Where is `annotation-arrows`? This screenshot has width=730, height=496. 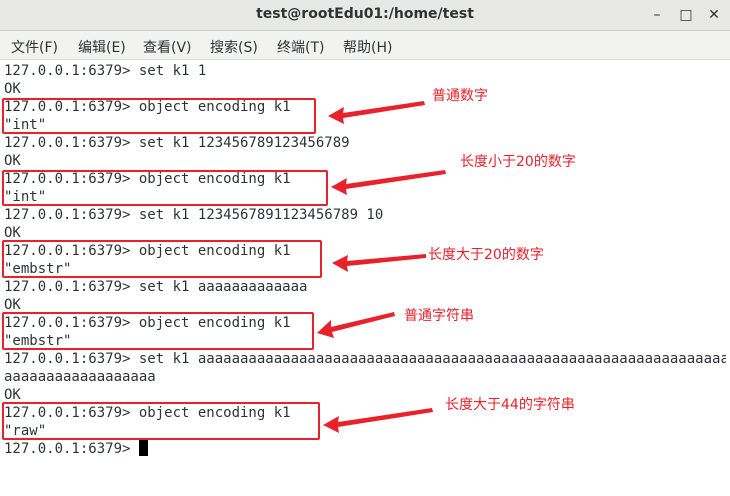
annotation-arrows is located at coordinates (381, 267).